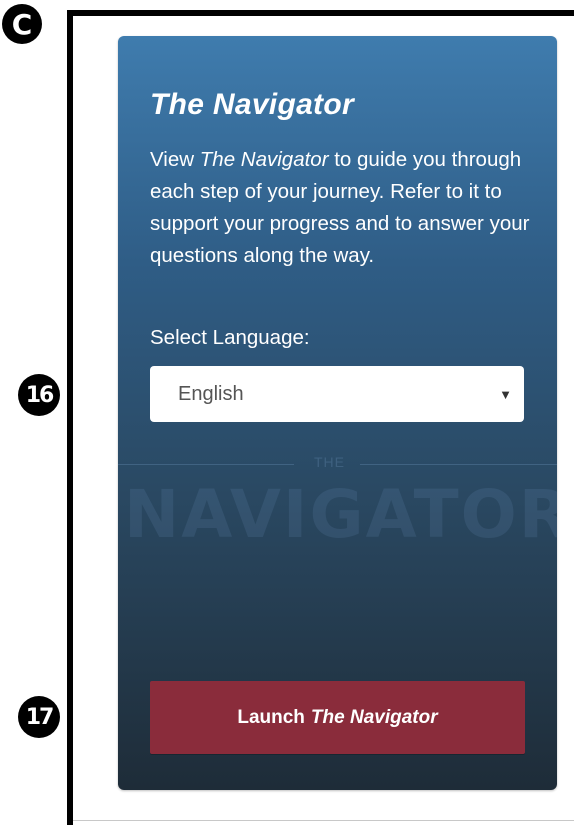 Image resolution: width=574 pixels, height=825 pixels. Describe the element at coordinates (337, 394) in the screenshot. I see `language-select: English ▼` at that location.